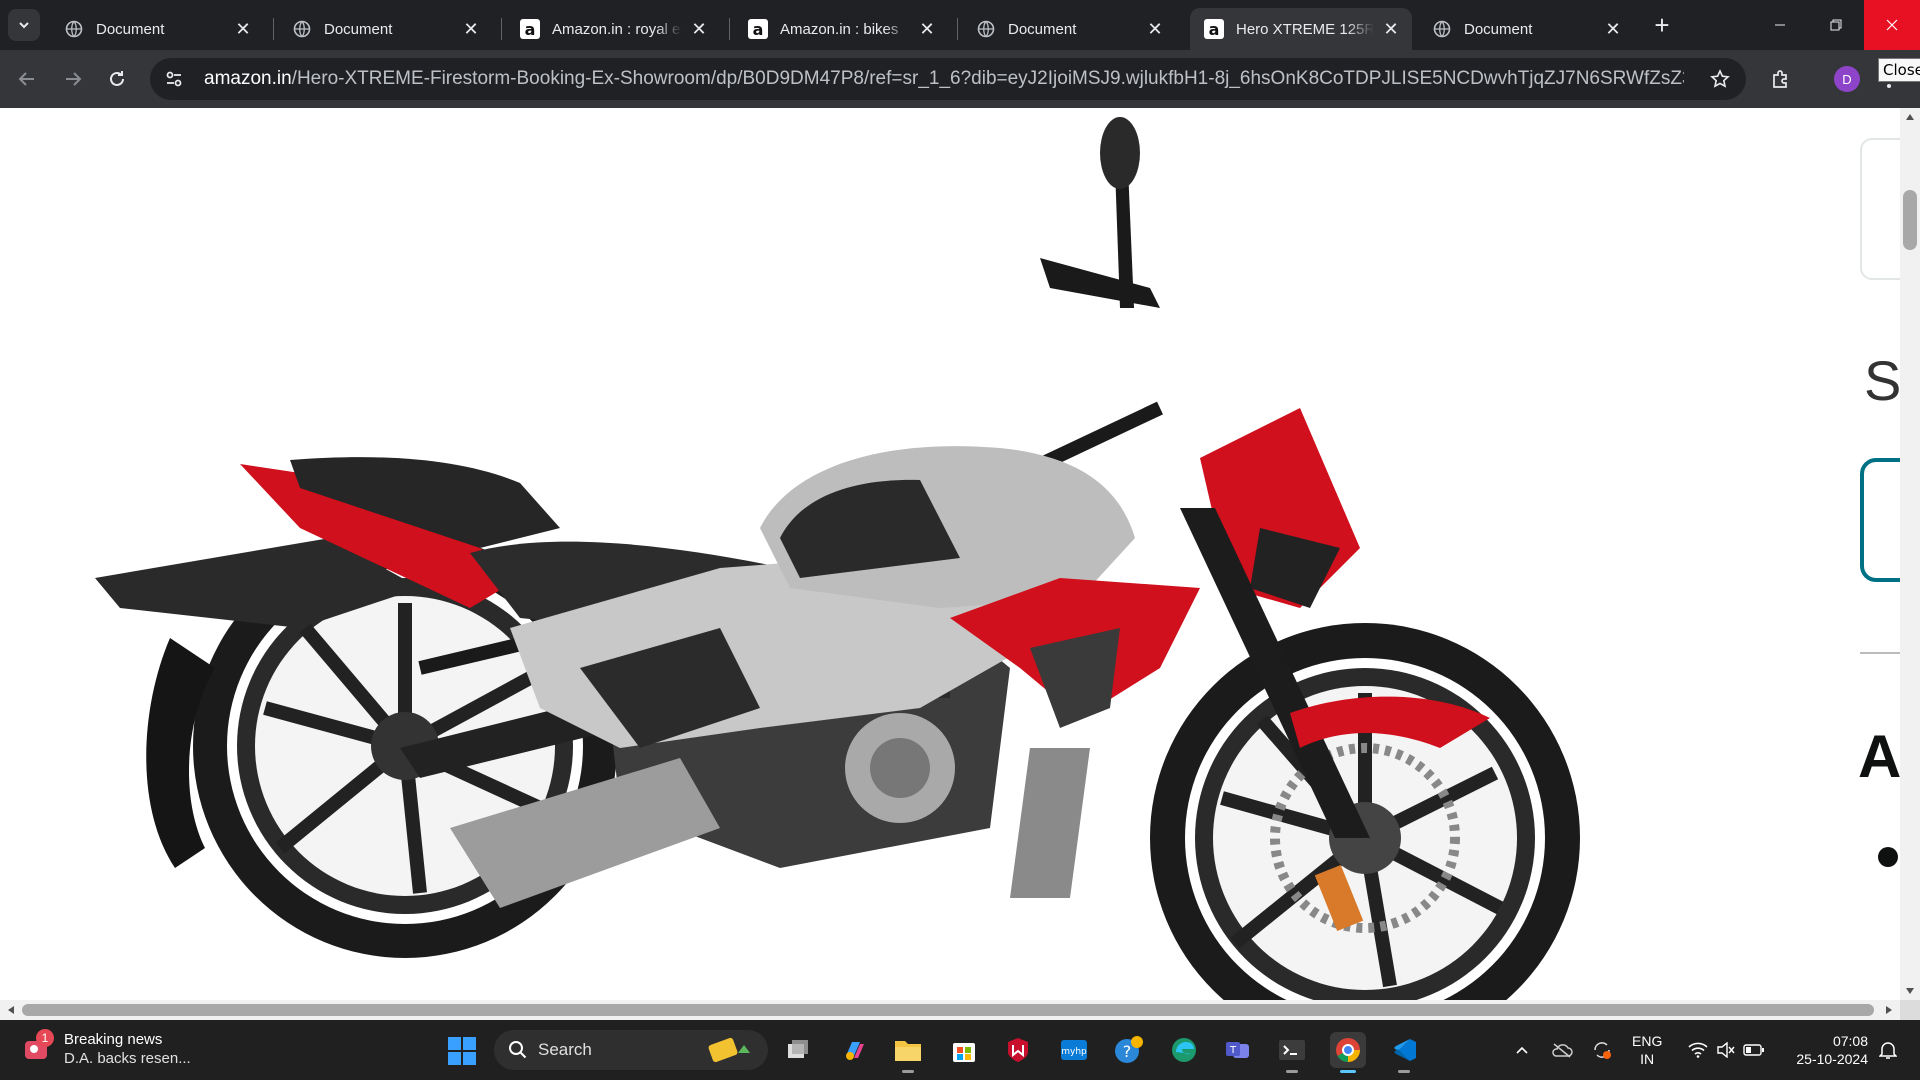 This screenshot has width=1920, height=1080. I want to click on system-clock: 07:08 25-10-2024, so click(1828, 1050).